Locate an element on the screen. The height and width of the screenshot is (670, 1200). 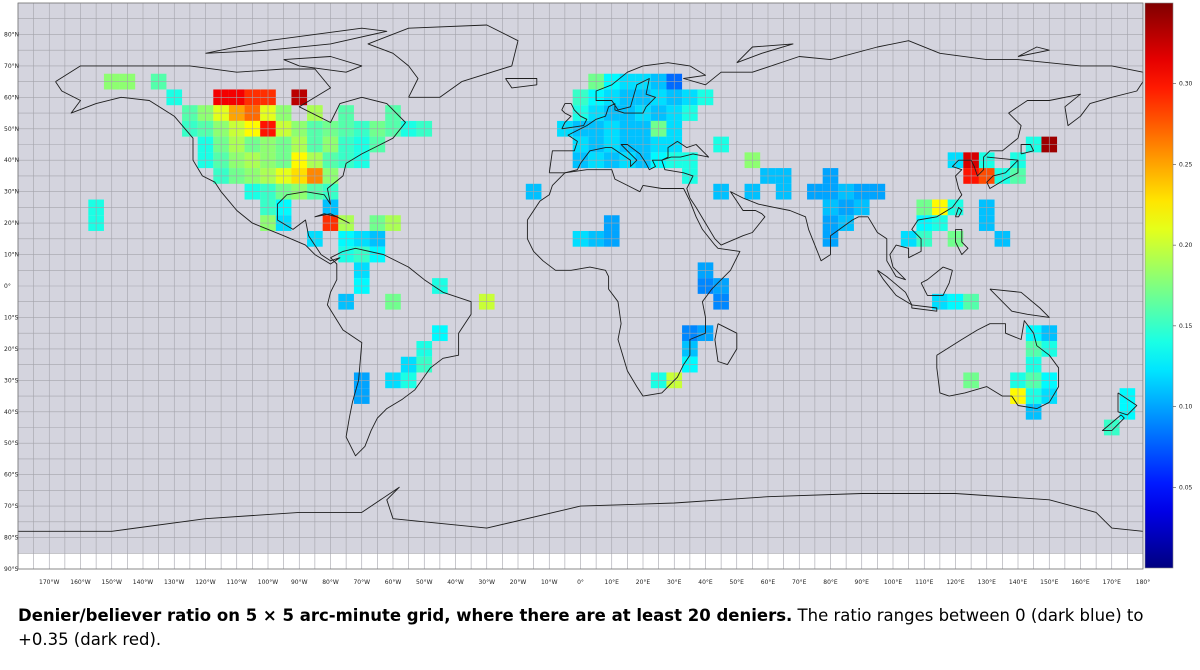
y-tick-label: 10°N is located at coordinates (11, 255).